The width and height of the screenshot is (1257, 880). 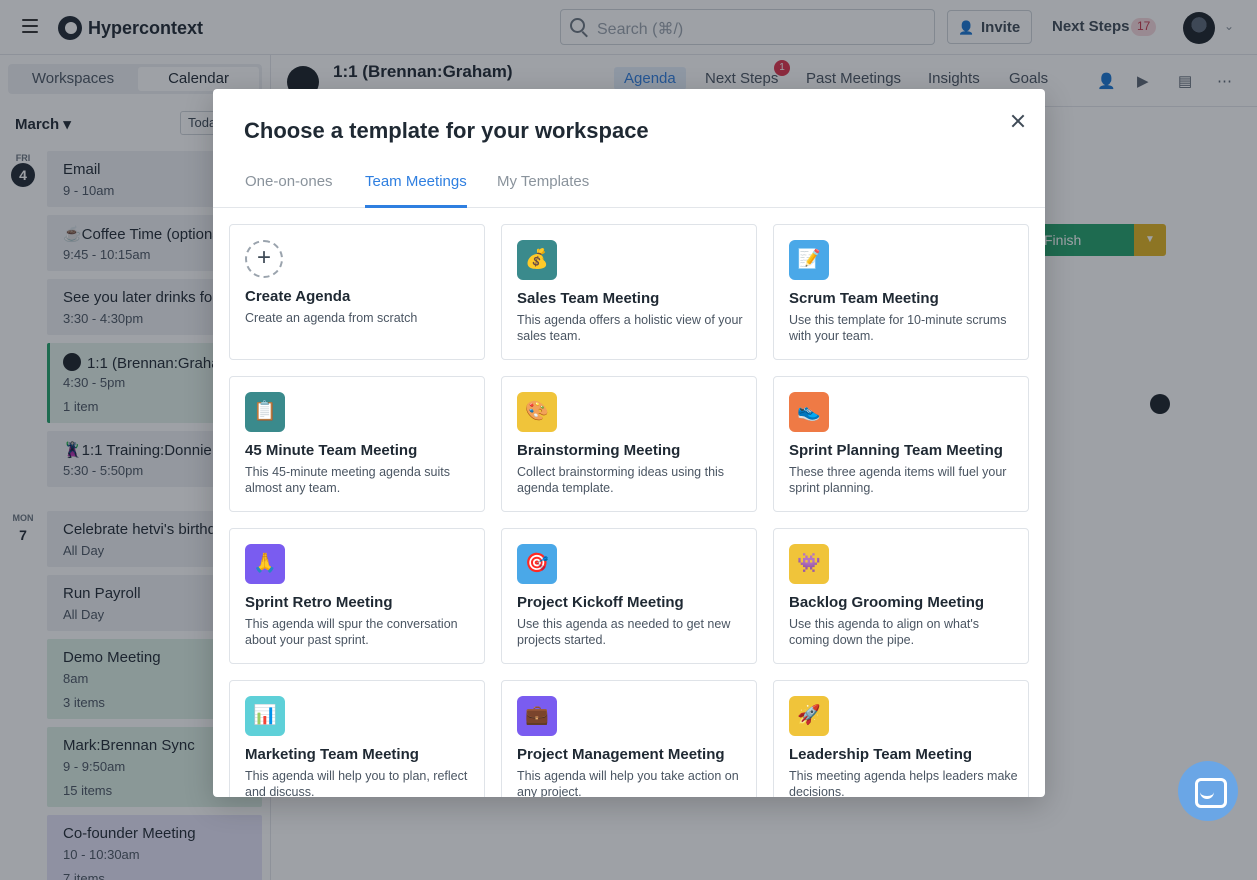 I want to click on tab-one-on-ones: One-on-ones, so click(x=289, y=190).